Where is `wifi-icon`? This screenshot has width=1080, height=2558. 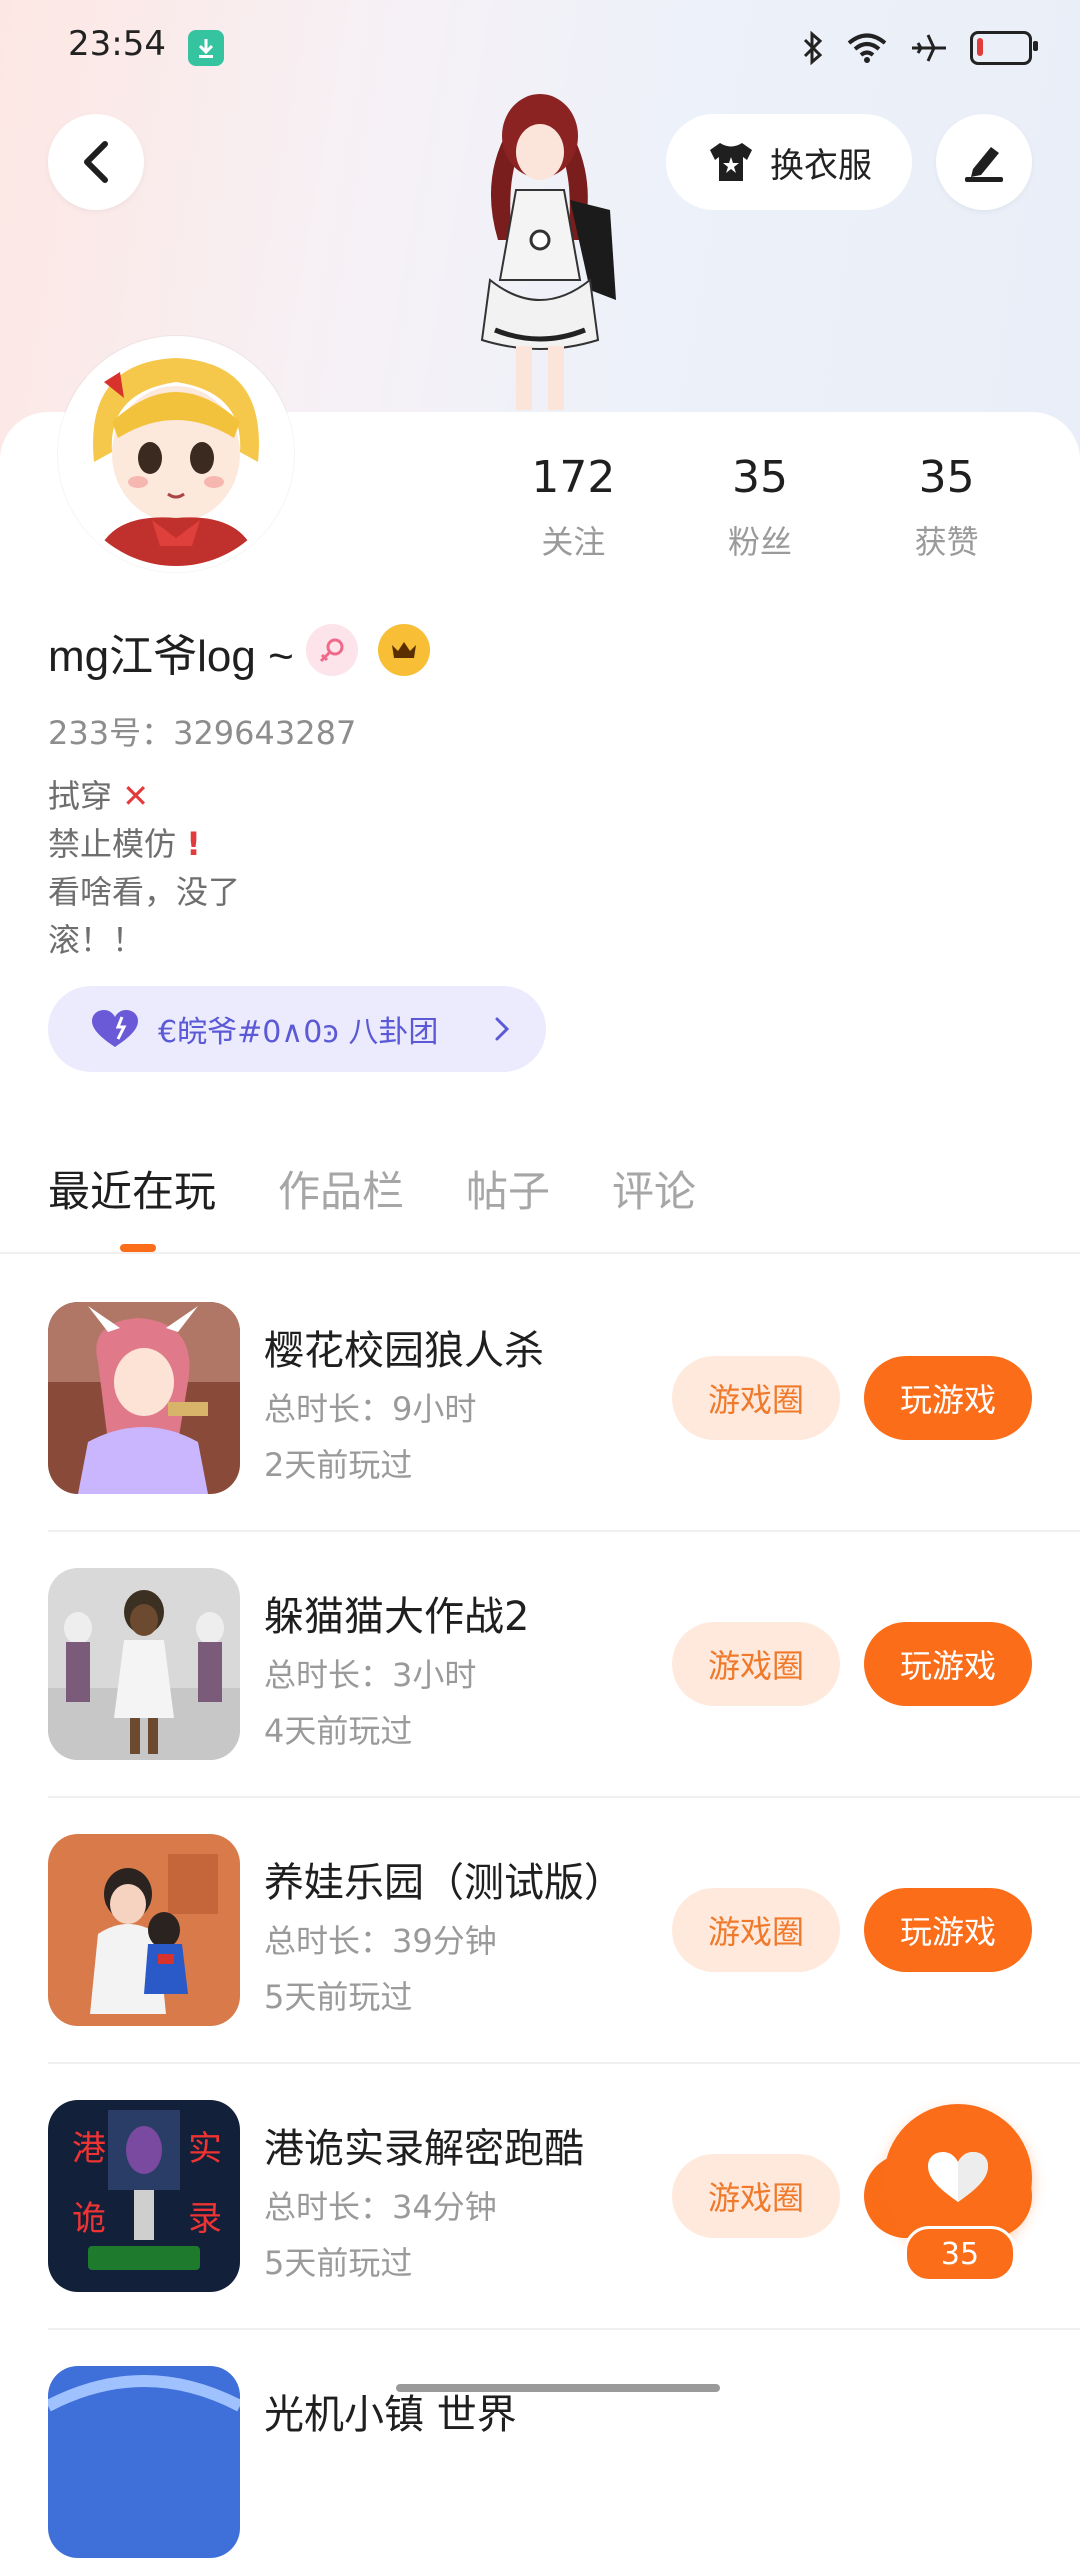
wifi-icon is located at coordinates (867, 48).